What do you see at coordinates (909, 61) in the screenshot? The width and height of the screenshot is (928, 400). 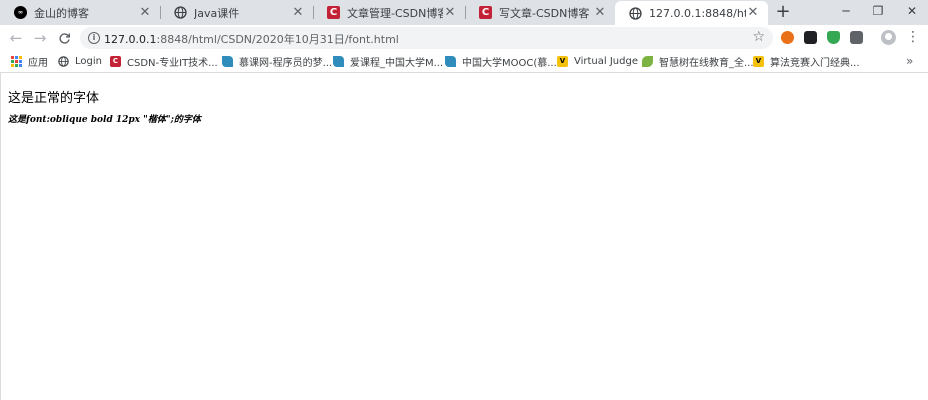 I see `bookmarks-overflow-icon: »` at bounding box center [909, 61].